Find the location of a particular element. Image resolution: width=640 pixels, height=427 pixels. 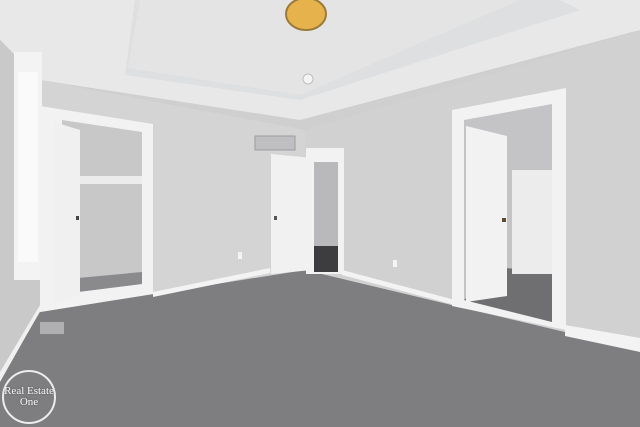

smoke-detector-icon is located at coordinates (308, 79).